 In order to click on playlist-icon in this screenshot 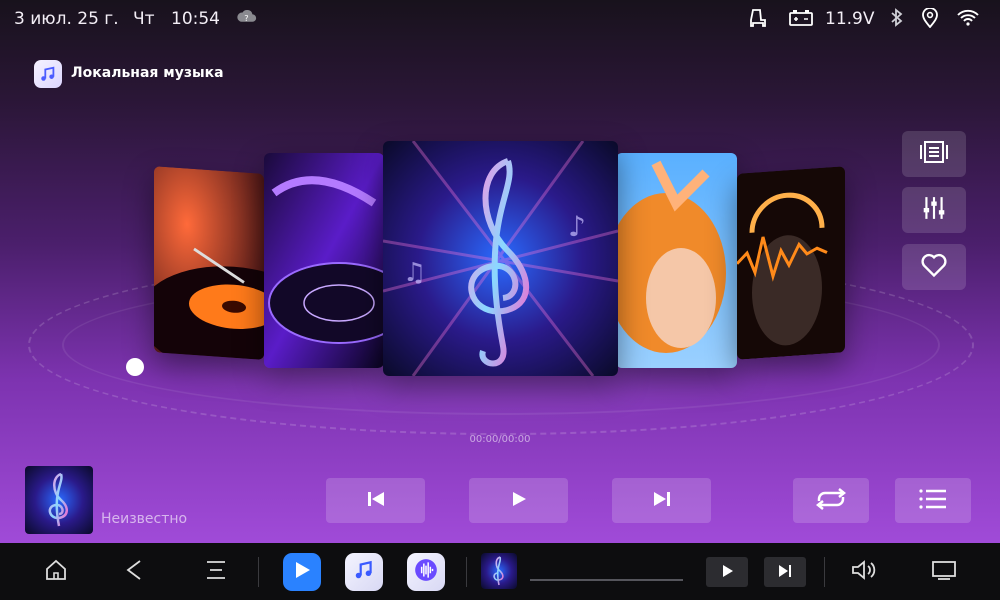, I will do `click(933, 501)`.